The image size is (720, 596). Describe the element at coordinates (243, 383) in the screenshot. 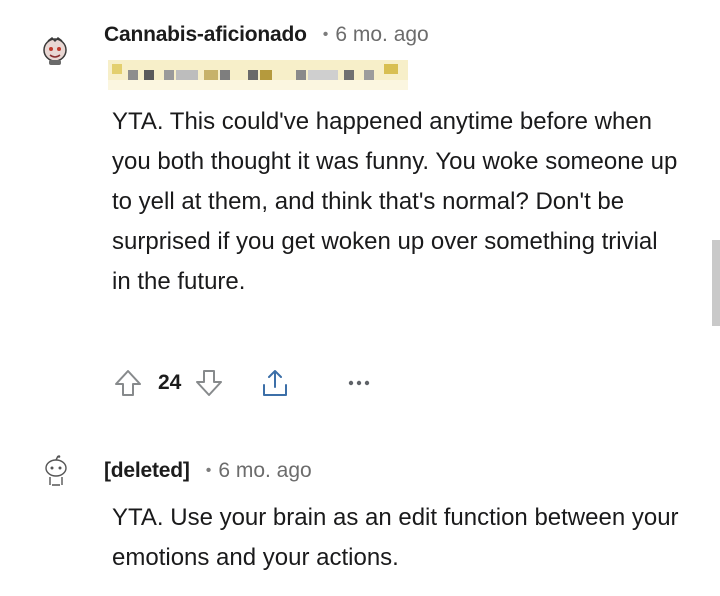

I see `comment-actions: 24` at that location.